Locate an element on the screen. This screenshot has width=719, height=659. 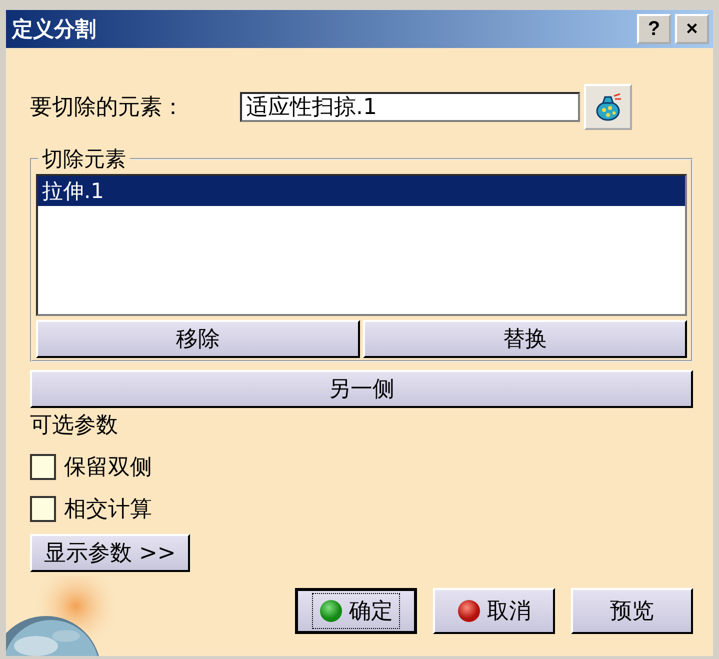
input-field: 适应性扫掠.1 is located at coordinates (410, 107).